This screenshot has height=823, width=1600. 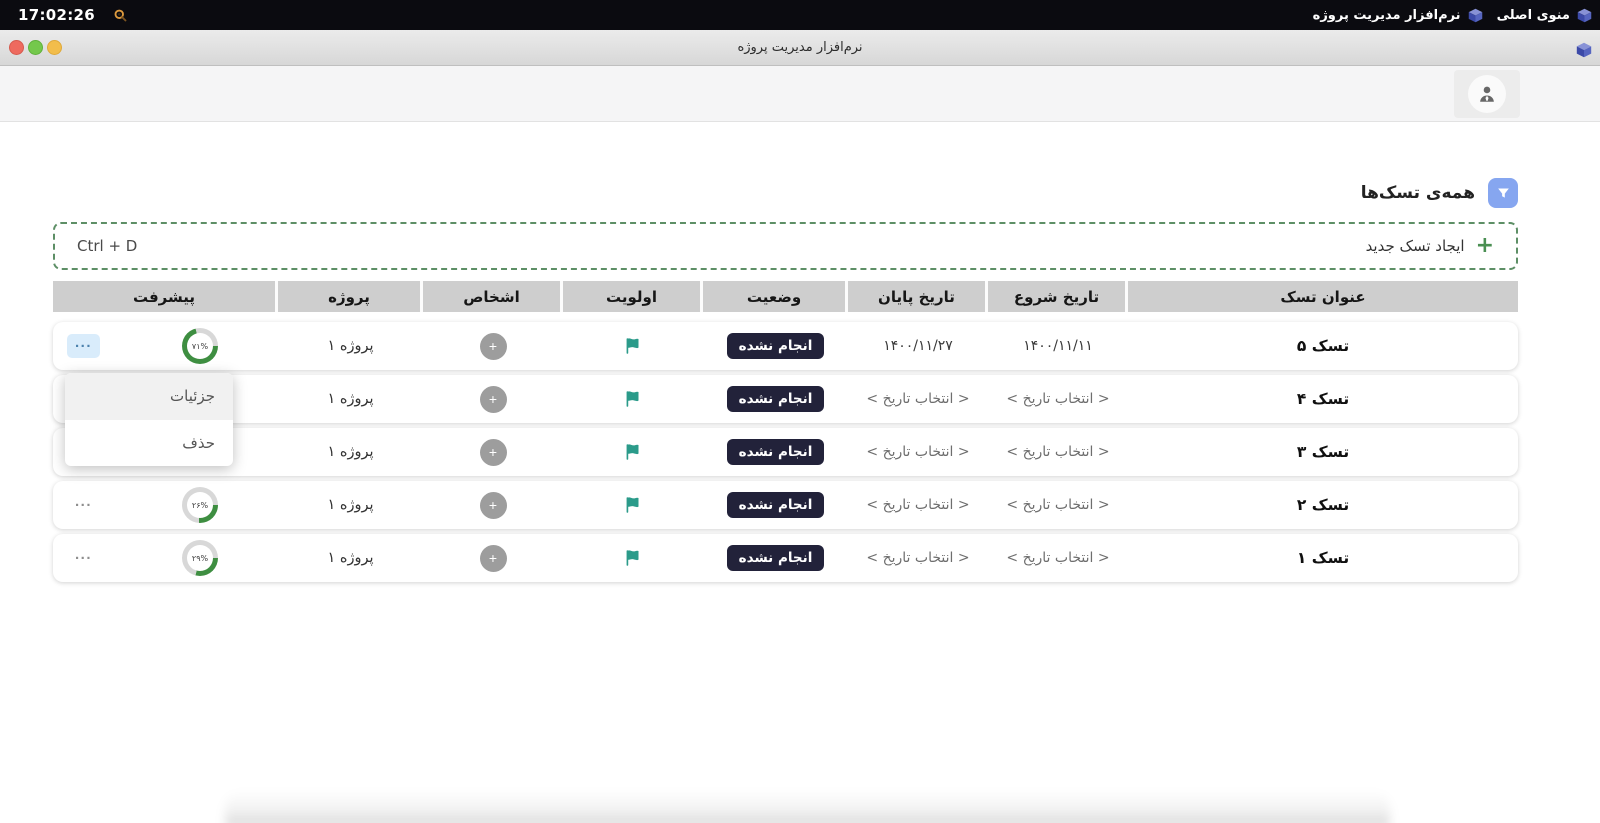 I want to click on header-status: وضعیت, so click(x=775, y=296).